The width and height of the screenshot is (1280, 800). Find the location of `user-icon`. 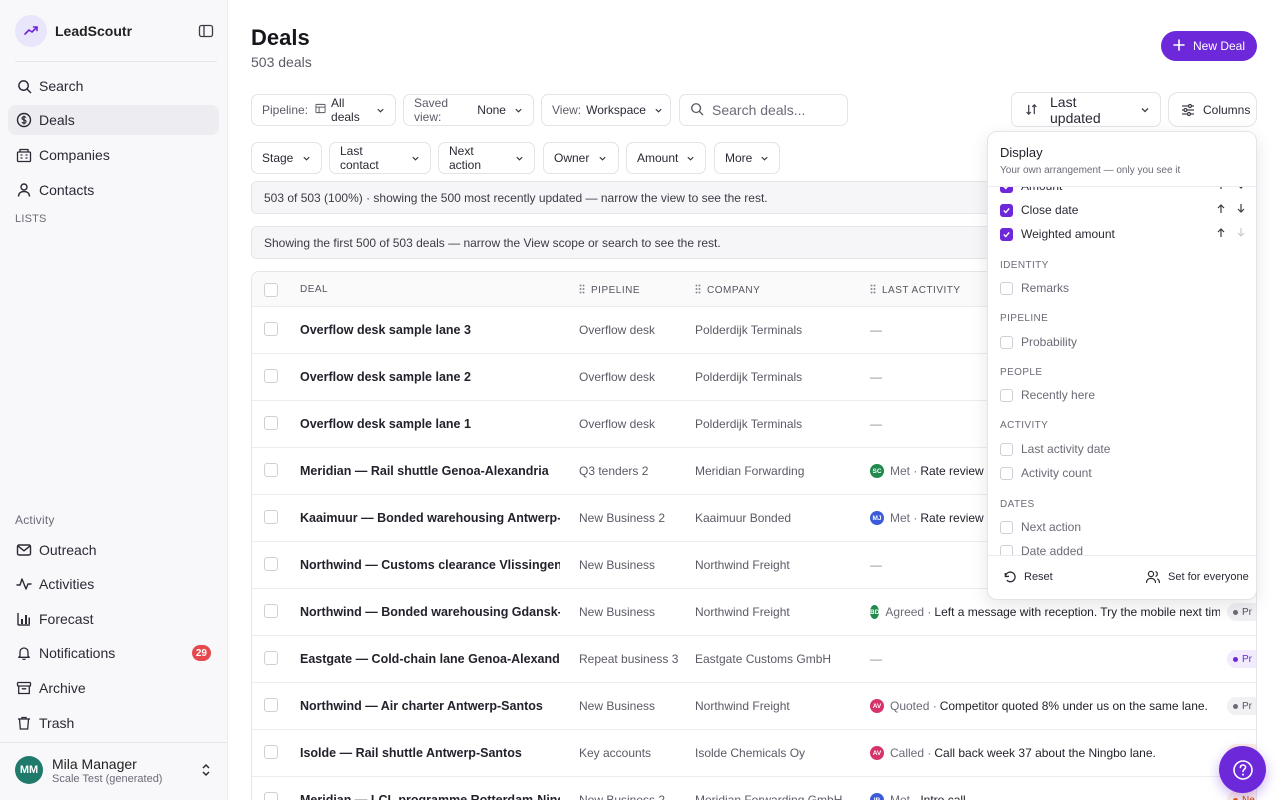

user-icon is located at coordinates (24, 190).